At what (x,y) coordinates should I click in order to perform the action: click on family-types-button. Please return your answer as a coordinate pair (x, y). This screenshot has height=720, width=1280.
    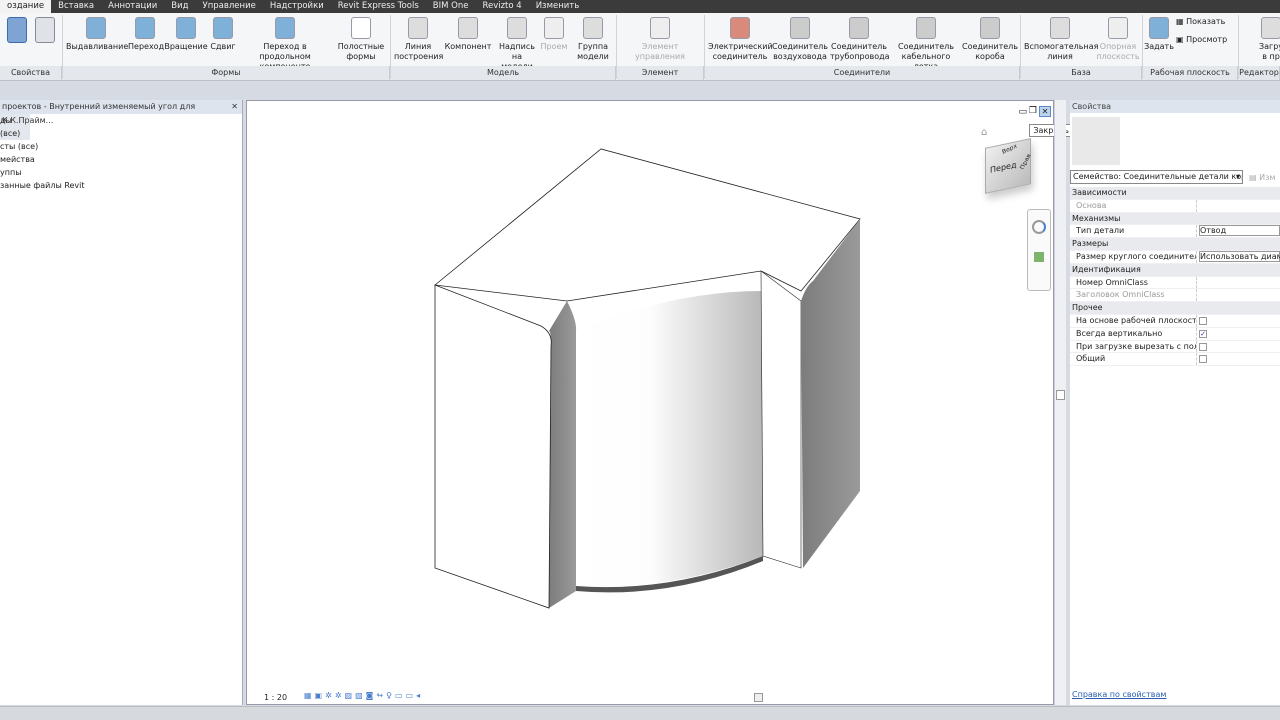
    Looking at the image, I should click on (45, 30).